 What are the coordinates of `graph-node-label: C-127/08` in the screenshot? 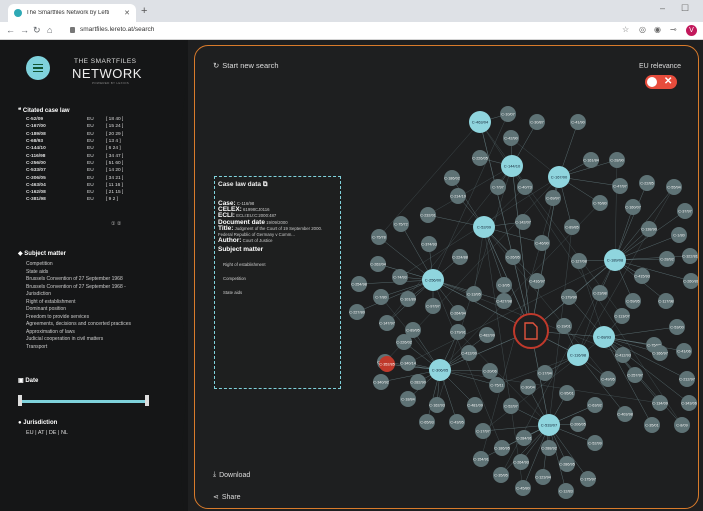 It's located at (579, 261).